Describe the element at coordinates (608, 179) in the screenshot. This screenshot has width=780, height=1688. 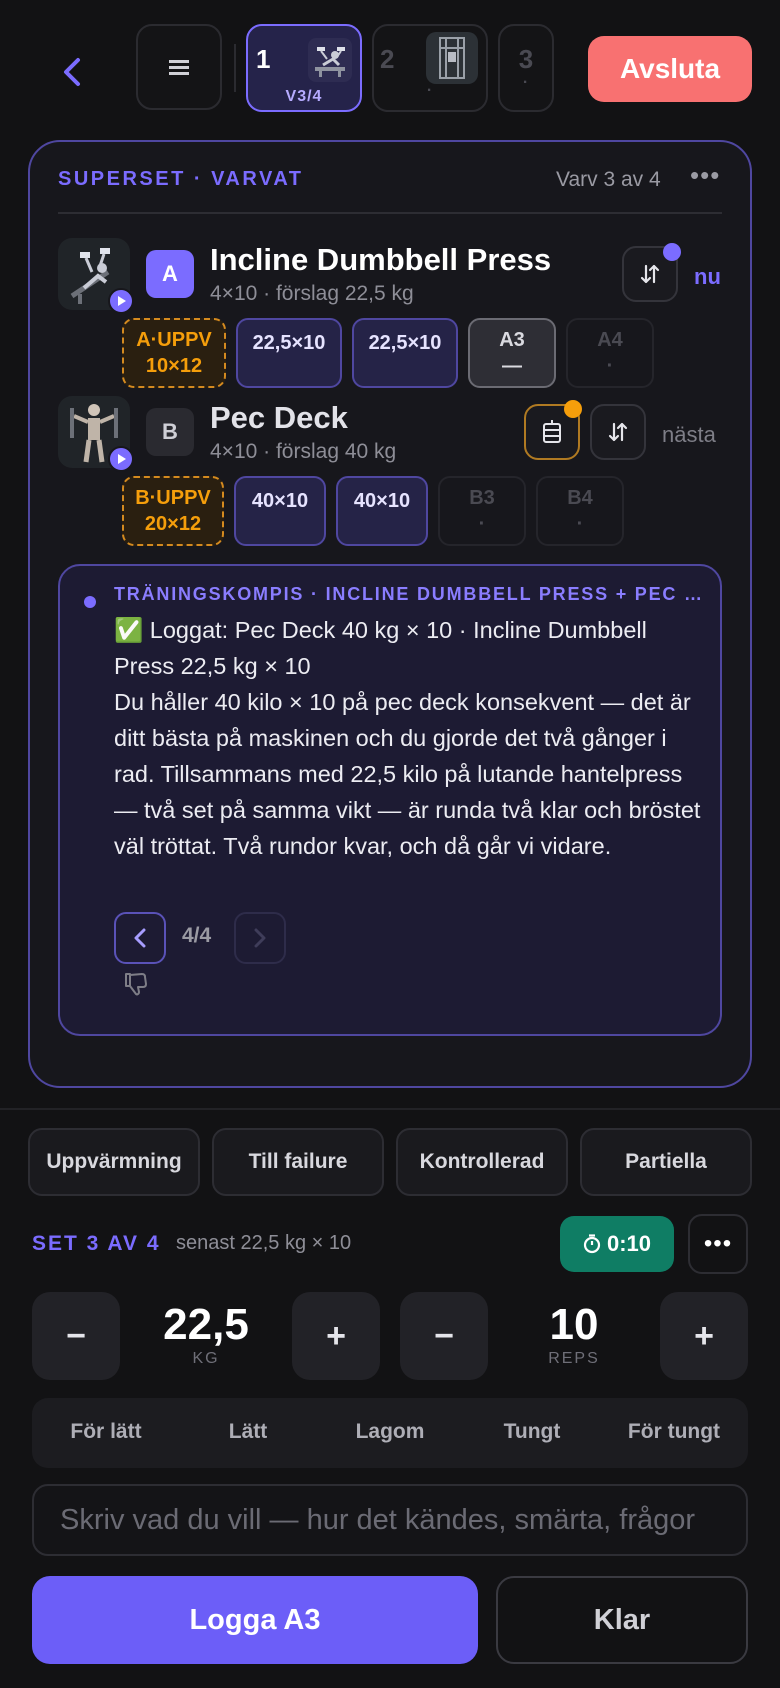
I see `round-info: Varv 3 av 4` at that location.